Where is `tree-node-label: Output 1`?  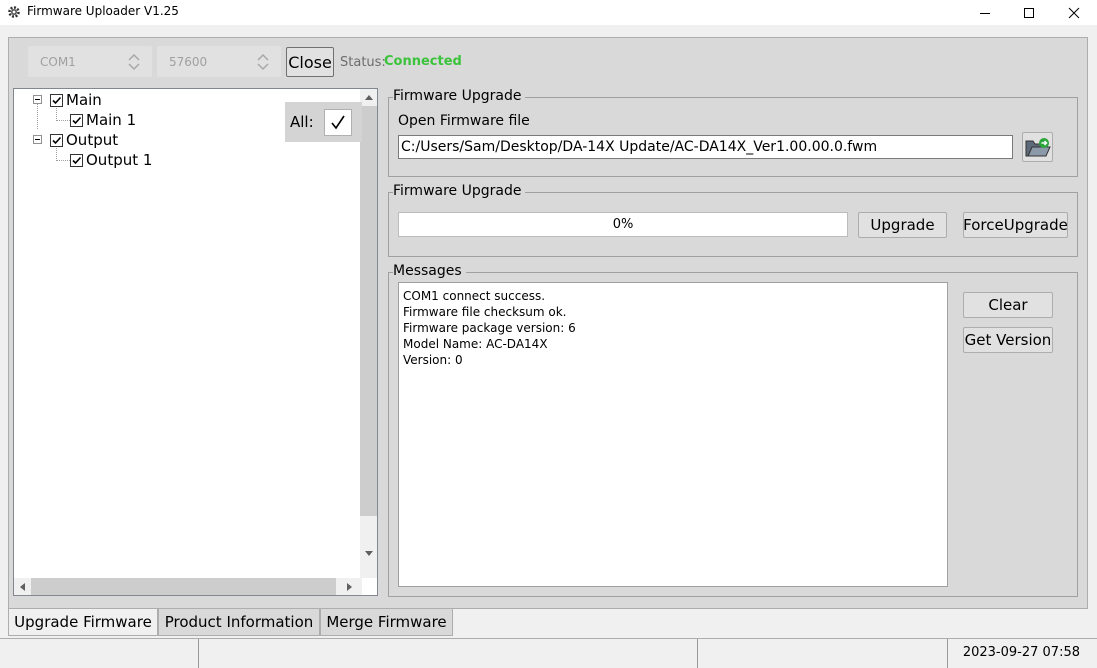 tree-node-label: Output 1 is located at coordinates (119, 160).